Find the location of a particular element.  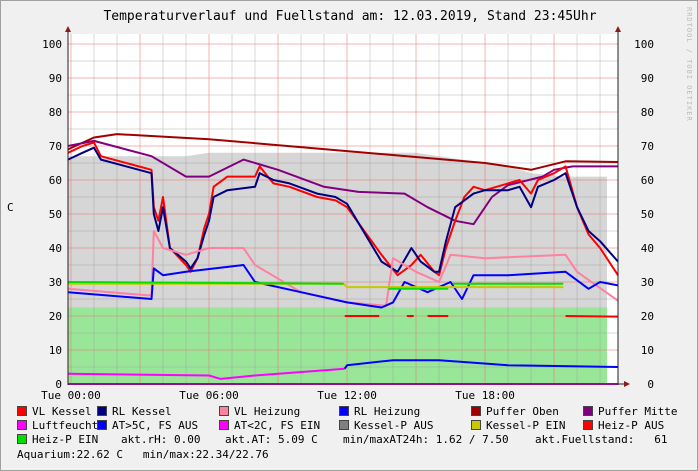

series-line-heiz-p-aus is located at coordinates (592, 316).